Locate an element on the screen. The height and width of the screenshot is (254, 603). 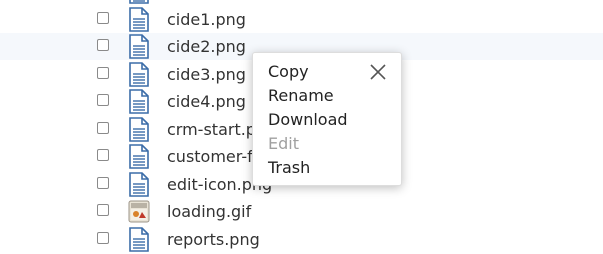
file-name: cide3.png is located at coordinates (206, 74).